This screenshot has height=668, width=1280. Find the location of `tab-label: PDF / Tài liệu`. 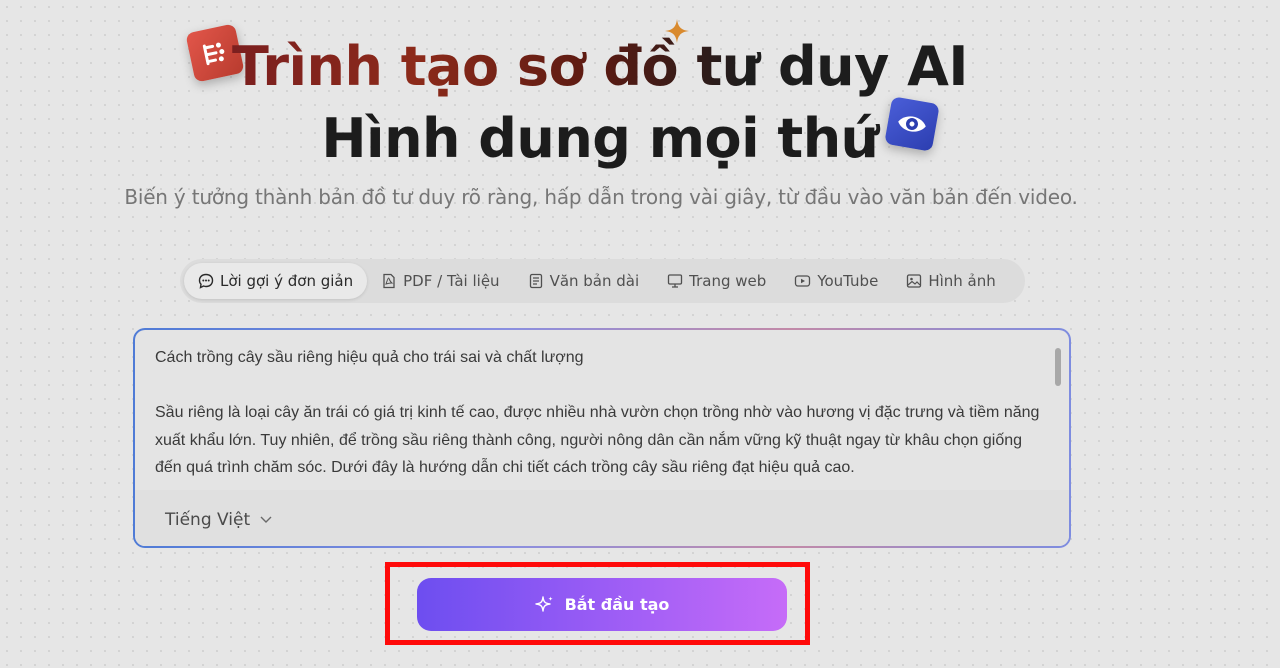

tab-label: PDF / Tài liệu is located at coordinates (451, 281).